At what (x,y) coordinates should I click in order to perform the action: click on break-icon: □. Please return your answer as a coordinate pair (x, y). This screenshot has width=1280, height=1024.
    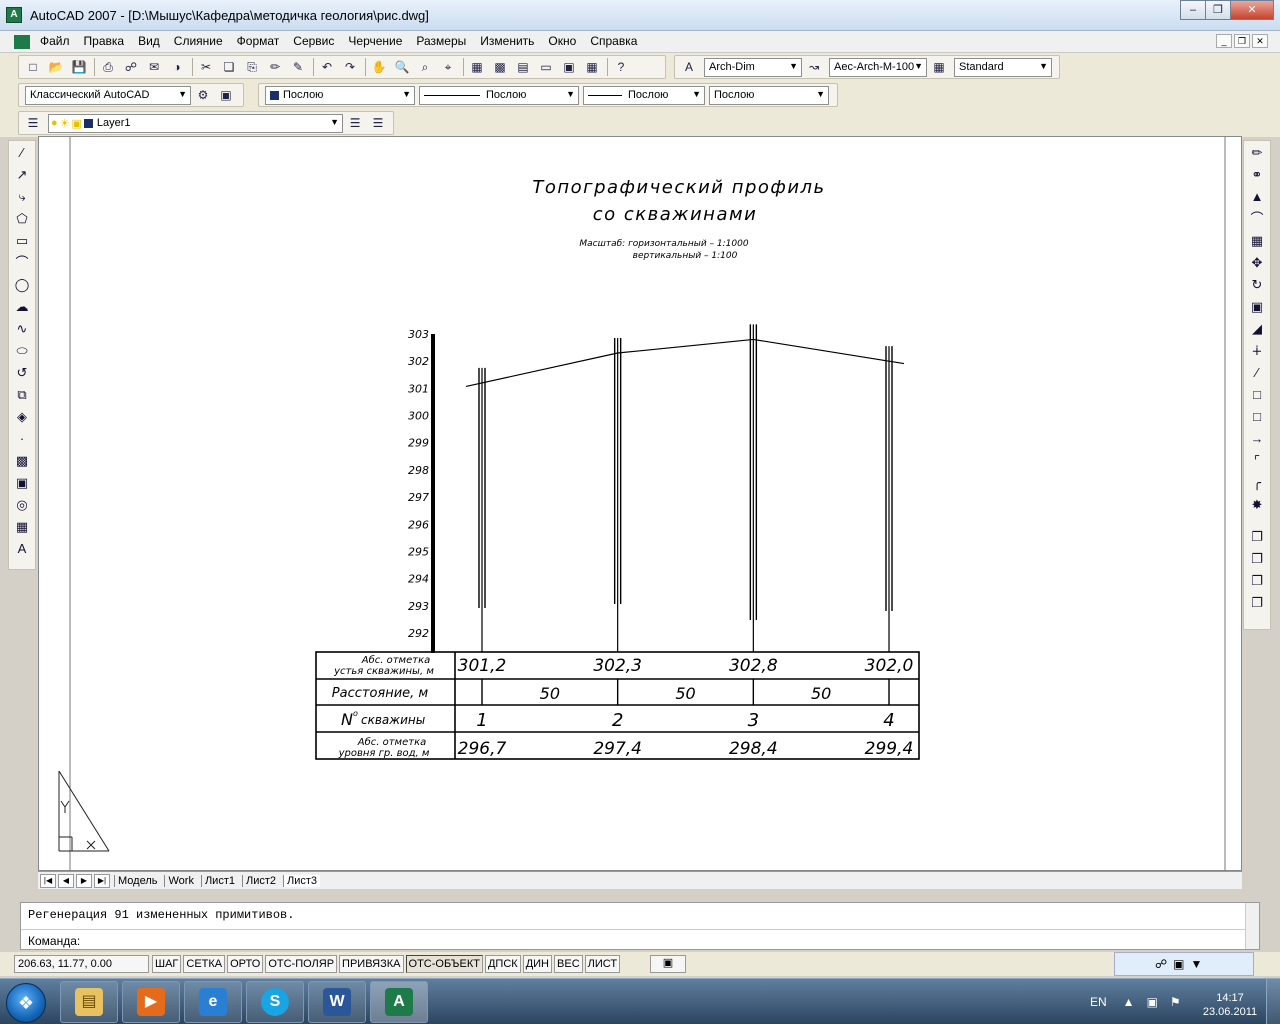
    Looking at the image, I should click on (1257, 417).